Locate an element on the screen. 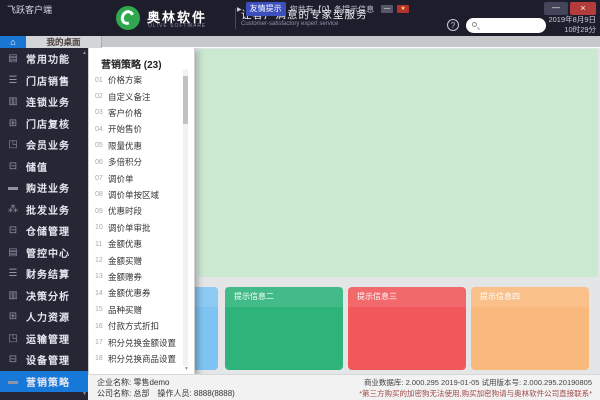  submenu-item: 15 品种买赠 is located at coordinates (141, 310).